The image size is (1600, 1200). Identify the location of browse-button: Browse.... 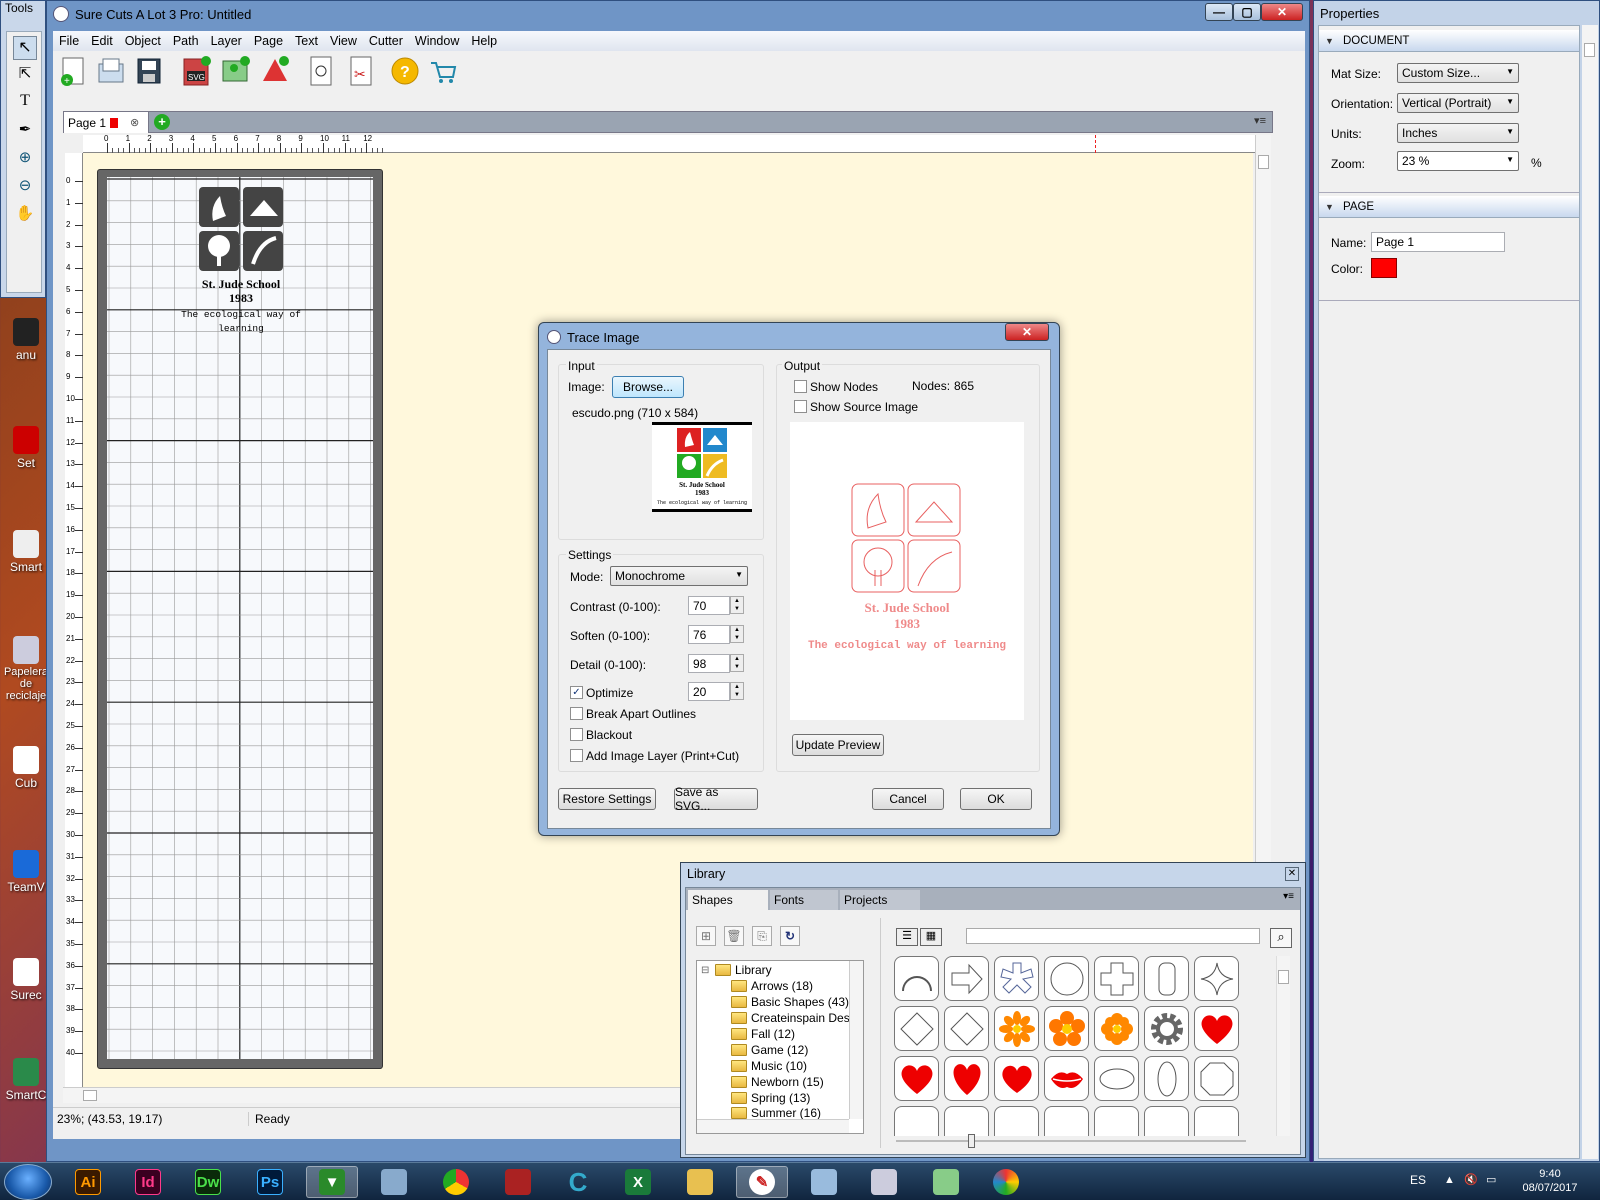
(648, 387).